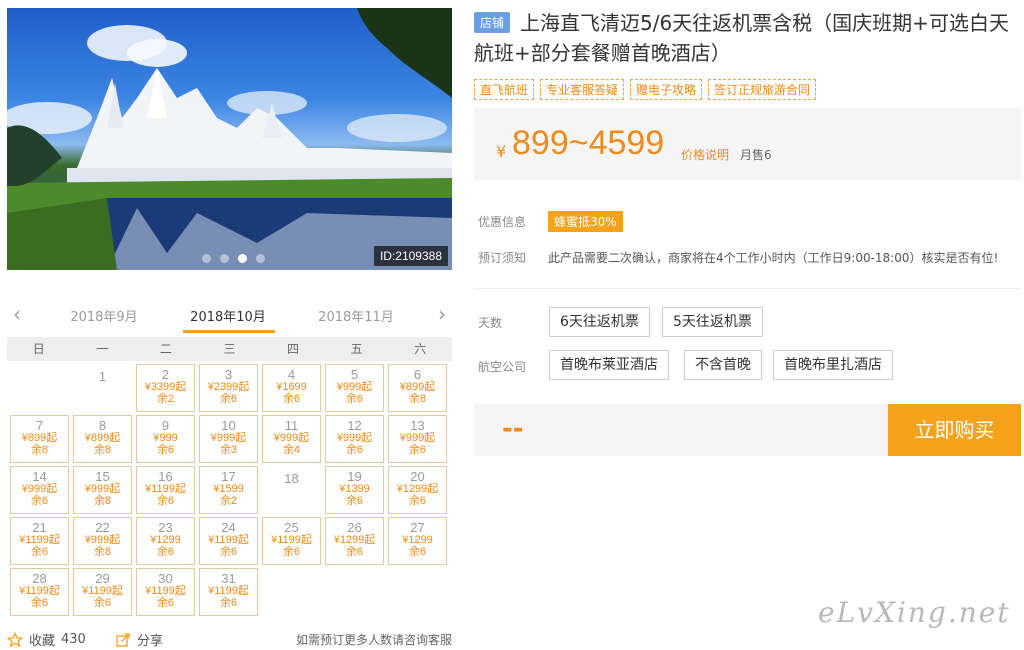  What do you see at coordinates (417, 541) in the screenshot?
I see `calendar-day-27: 27 ¥1299 余6` at bounding box center [417, 541].